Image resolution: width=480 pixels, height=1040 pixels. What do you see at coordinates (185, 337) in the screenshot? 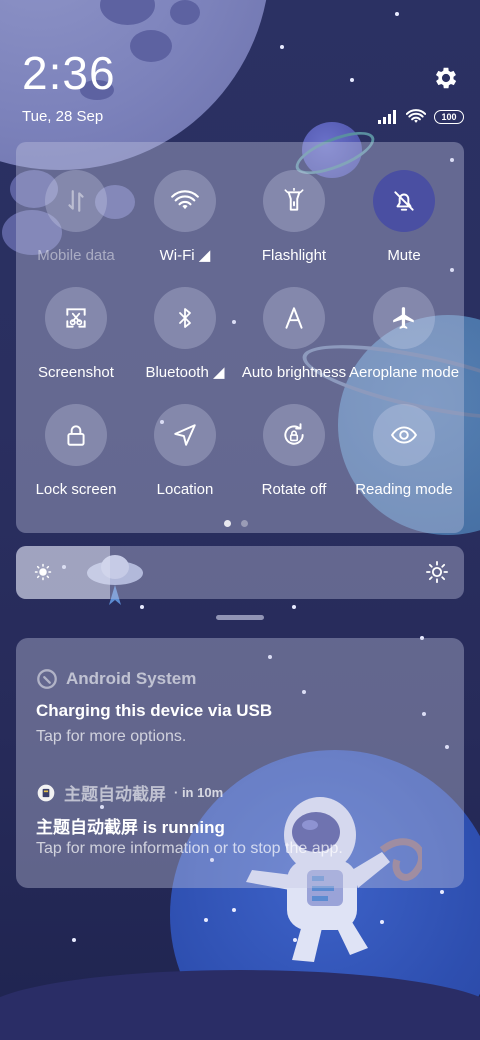
I see `tile-bluetooth: Bluetooth ◢` at bounding box center [185, 337].